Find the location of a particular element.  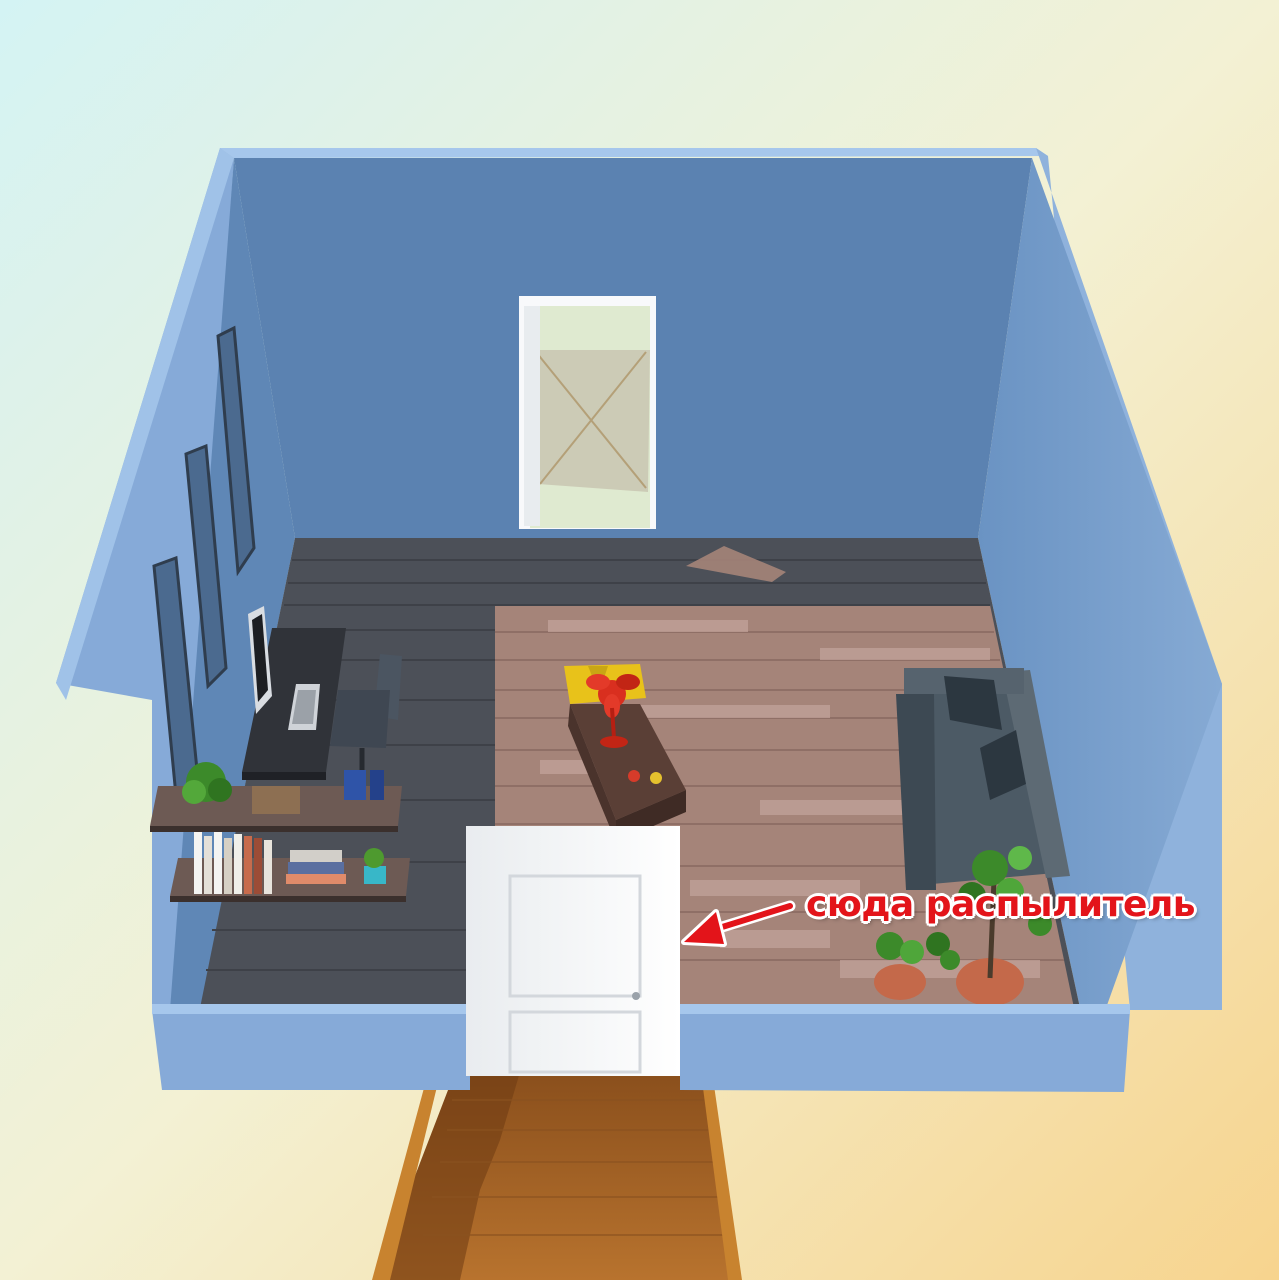

front-door is located at coordinates (573, 951).